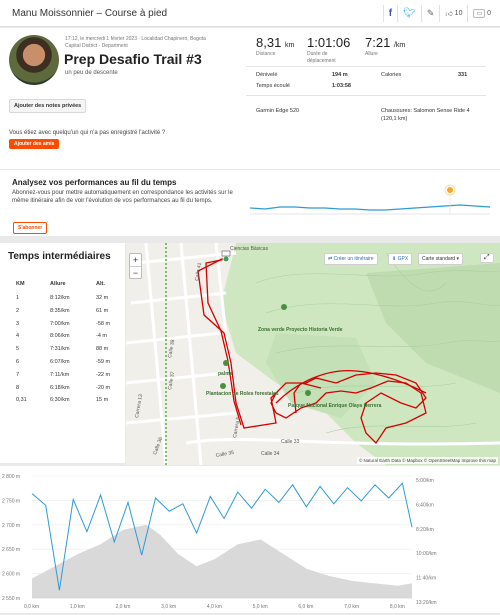 The width and height of the screenshot is (500, 615). Describe the element at coordinates (122, 607) in the screenshot. I see `x-tick-label: 2,0 km` at that location.